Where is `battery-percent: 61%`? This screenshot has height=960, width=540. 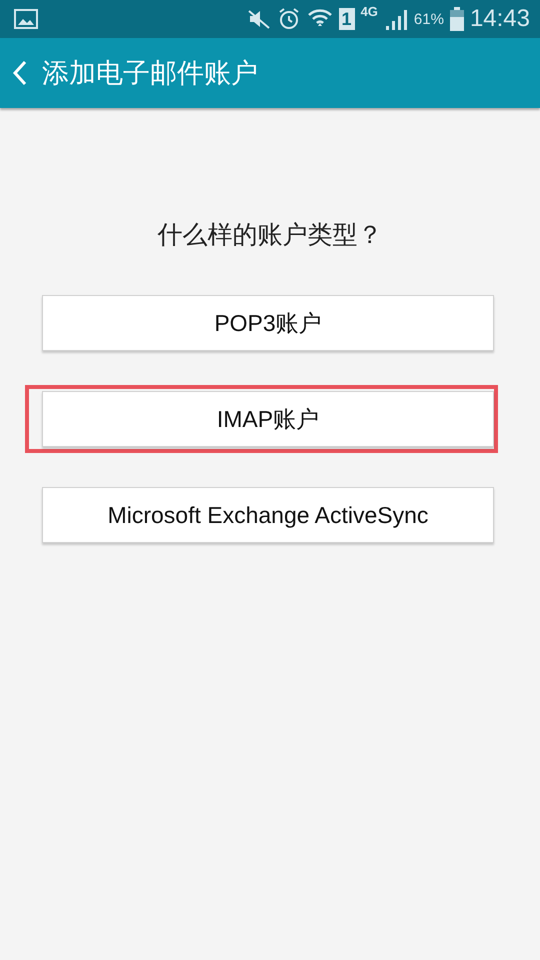 battery-percent: 61% is located at coordinates (429, 19).